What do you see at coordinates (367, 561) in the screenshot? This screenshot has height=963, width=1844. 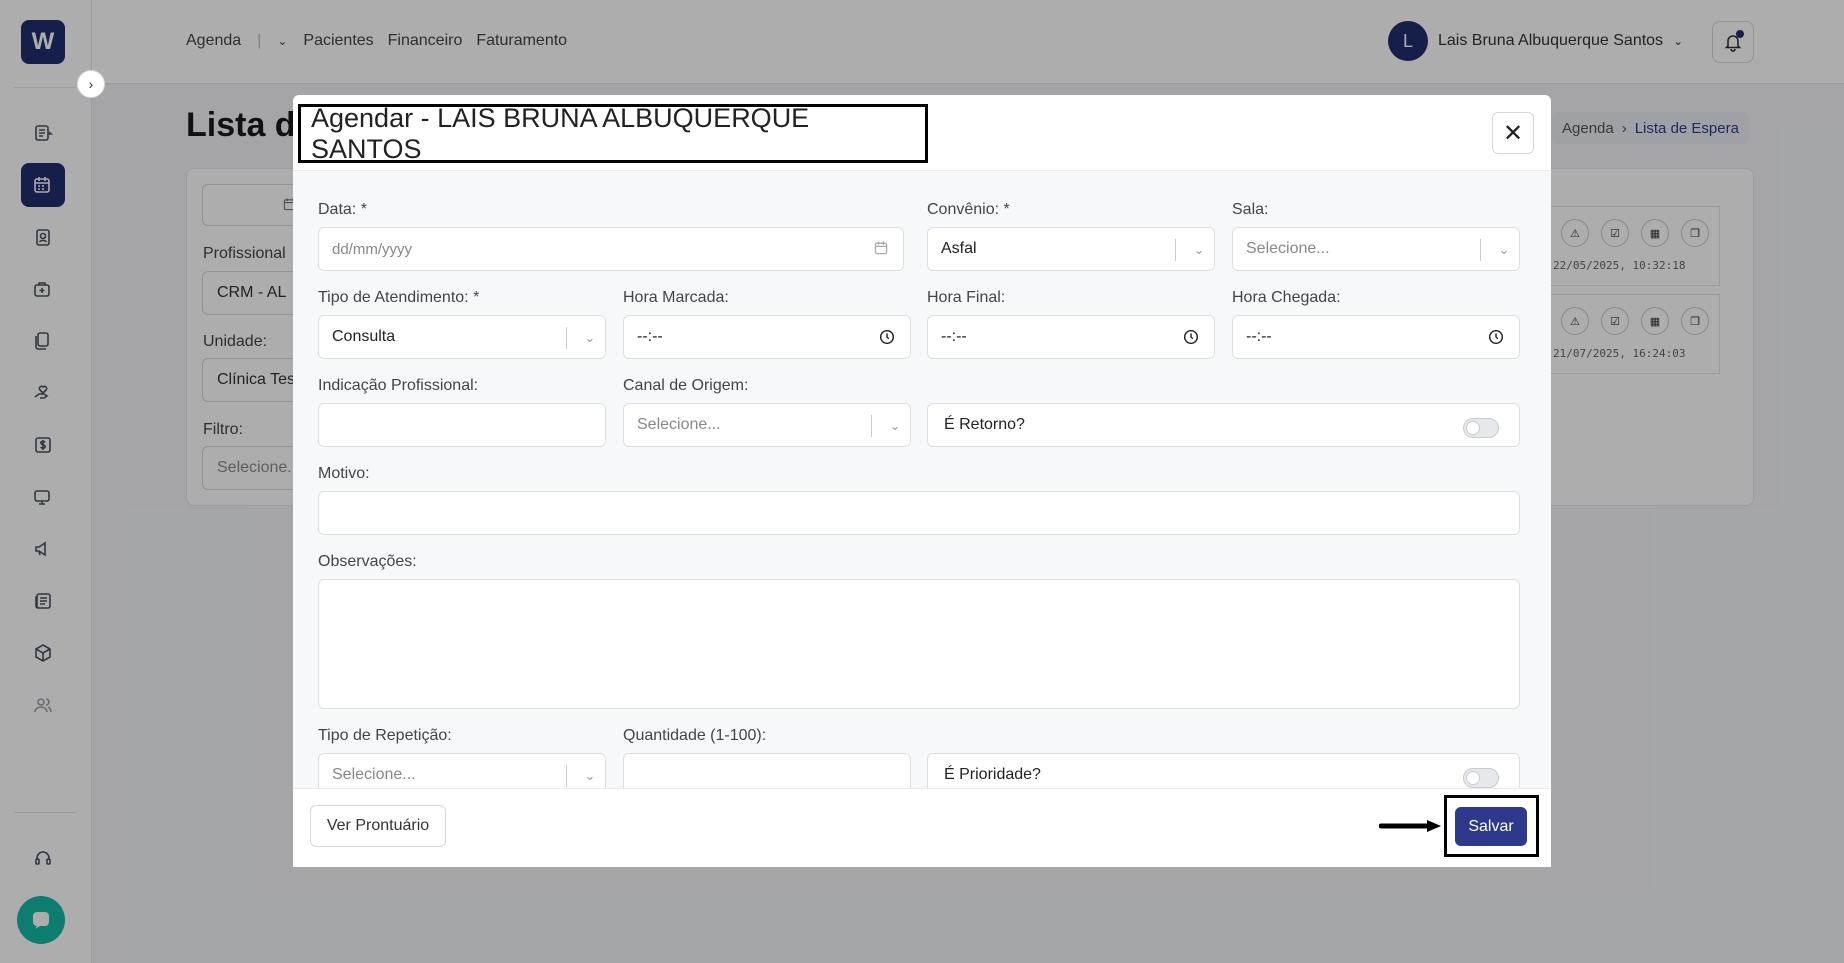 I see `observacoes-label: Observações:` at bounding box center [367, 561].